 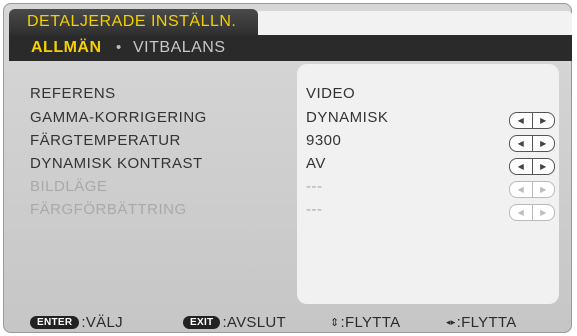 I want to click on footer-leftright-text: :FLYTTA, so click(x=486, y=322).